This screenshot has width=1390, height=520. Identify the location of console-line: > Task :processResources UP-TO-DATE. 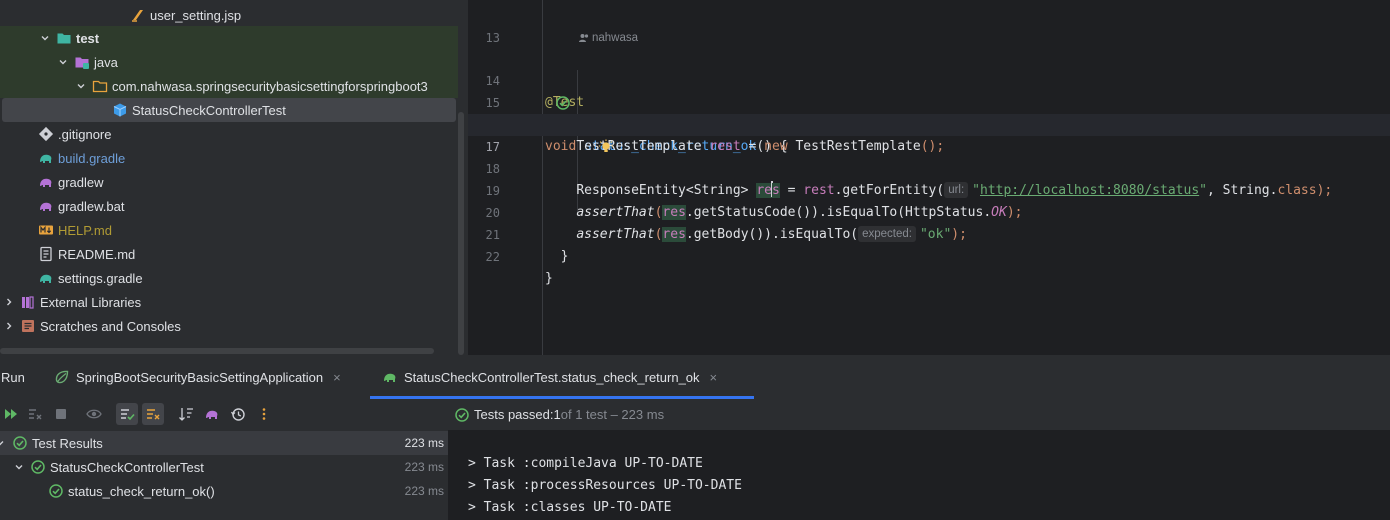
(605, 485).